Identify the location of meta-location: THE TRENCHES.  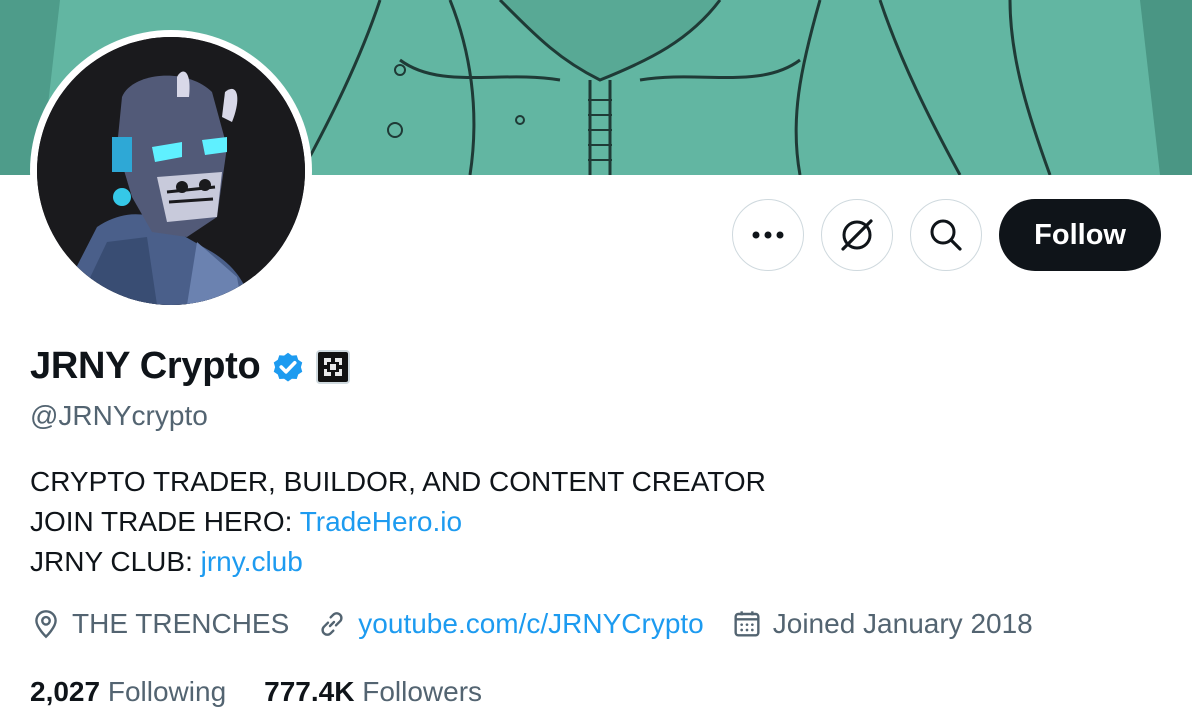
(159, 624).